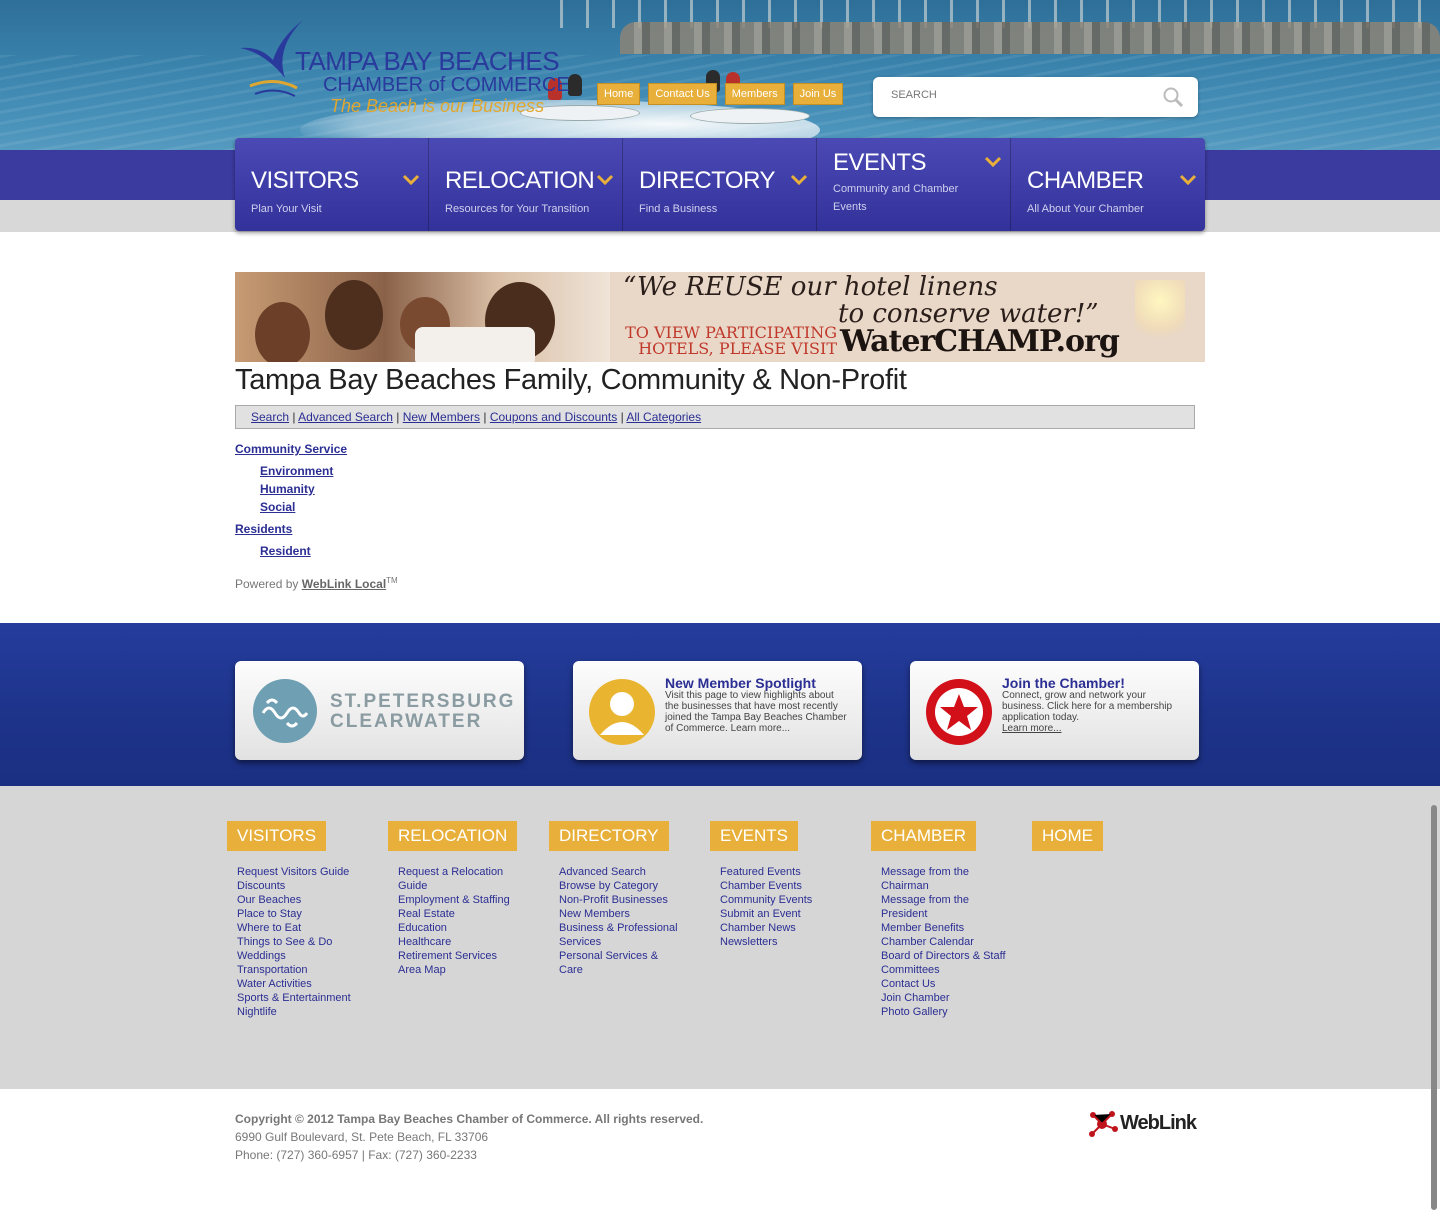 This screenshot has width=1440, height=1212. I want to click on top-link-join: Join Us, so click(818, 94).